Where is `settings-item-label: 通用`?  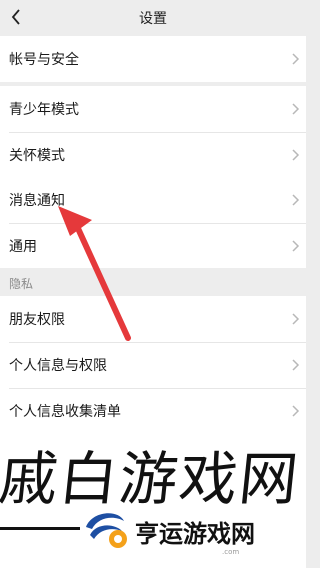
settings-item-label: 通用 is located at coordinates (23, 247).